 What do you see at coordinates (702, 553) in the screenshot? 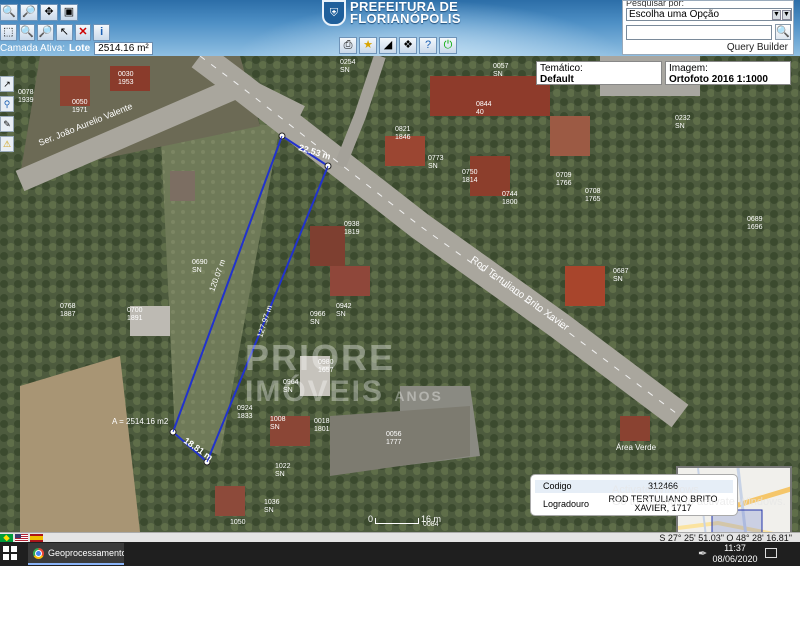
I see `pen-icon: ✒` at bounding box center [702, 553].